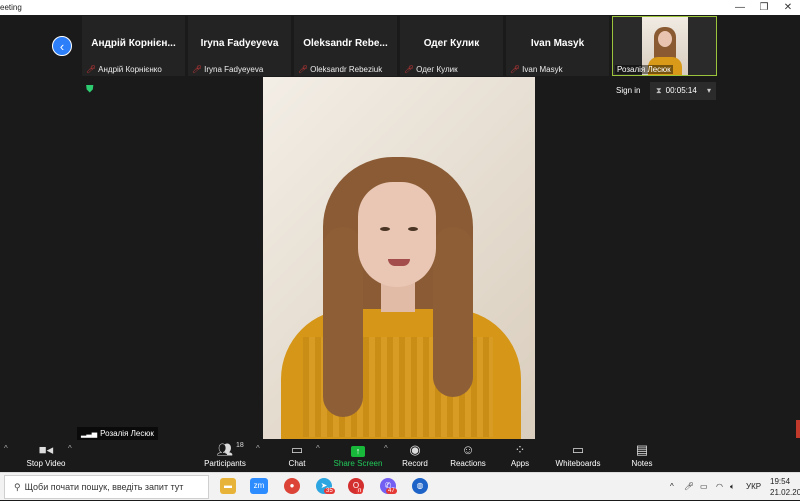 This screenshot has height=501, width=800. What do you see at coordinates (391, 491) in the screenshot?
I see `viber-badge: 47` at bounding box center [391, 491].